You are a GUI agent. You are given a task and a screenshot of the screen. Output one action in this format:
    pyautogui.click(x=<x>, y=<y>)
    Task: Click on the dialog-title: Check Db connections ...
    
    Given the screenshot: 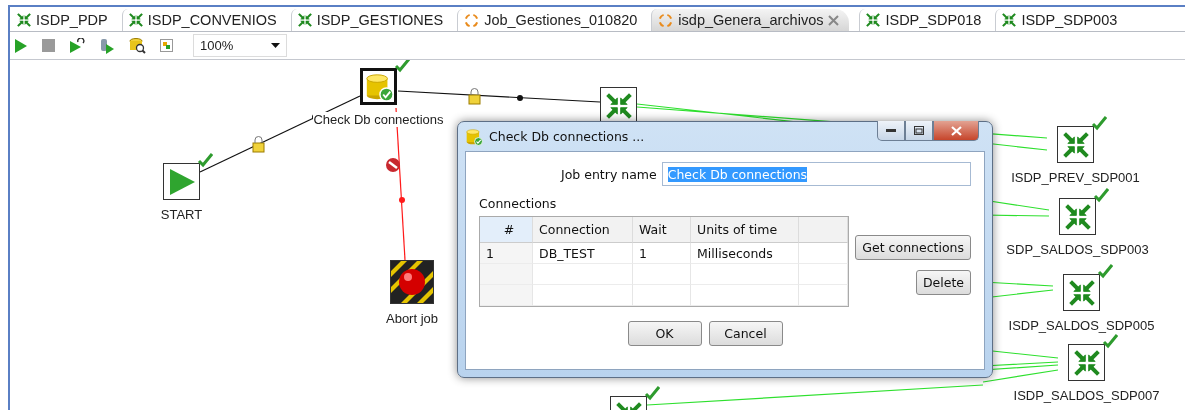 What is the action you would take?
    pyautogui.click(x=567, y=136)
    